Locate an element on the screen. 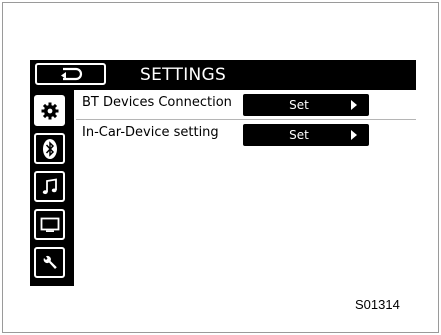  bluetooth-icon is located at coordinates (49, 148).